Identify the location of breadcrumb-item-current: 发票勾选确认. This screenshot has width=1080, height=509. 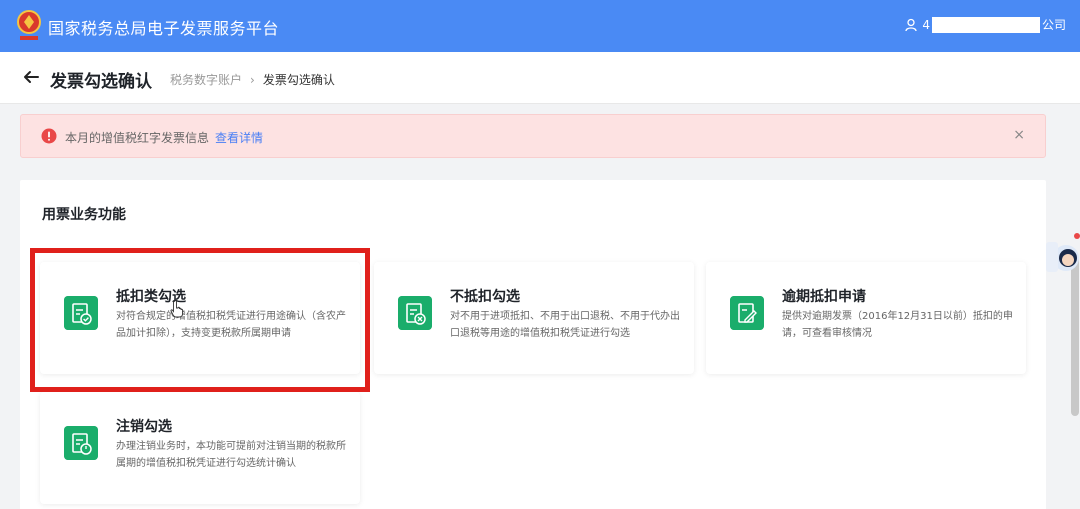
(298, 80).